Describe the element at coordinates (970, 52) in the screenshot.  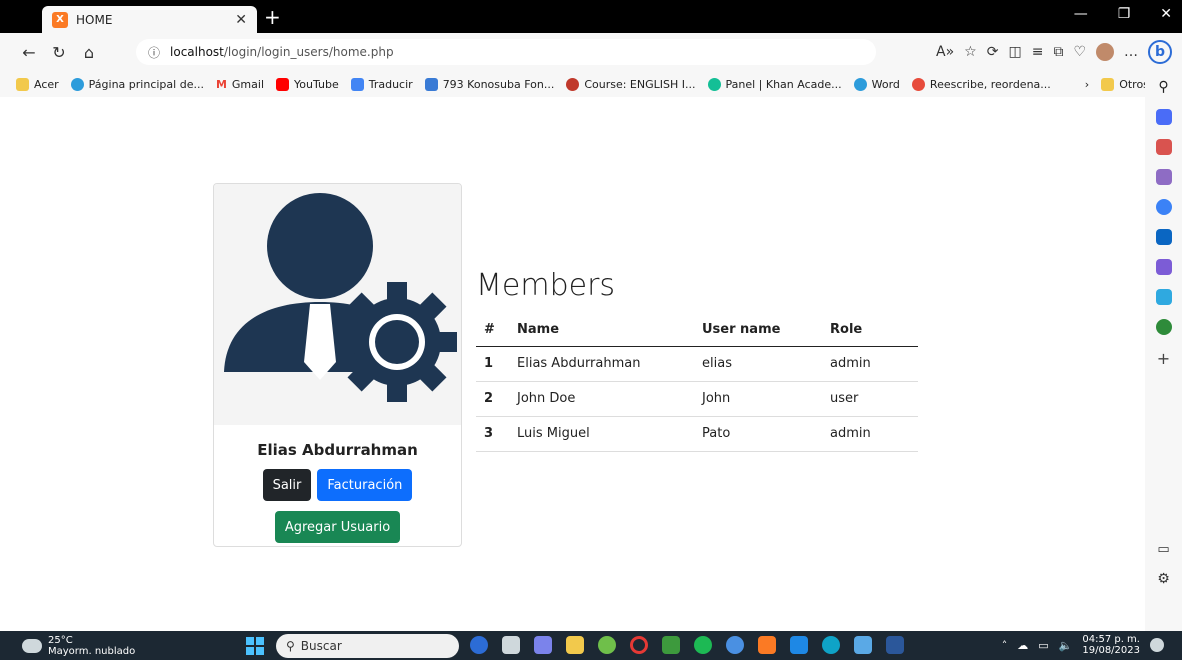
I see `favorite-star-icon: ☆` at that location.